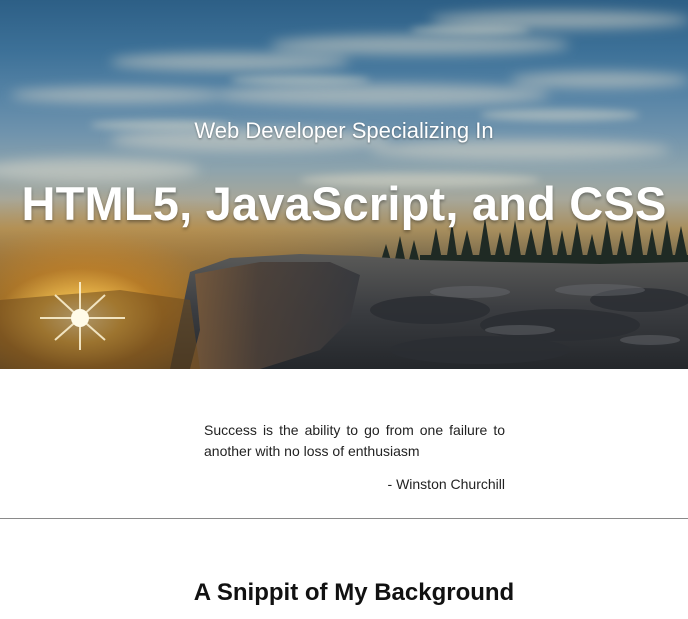 The width and height of the screenshot is (688, 619). What do you see at coordinates (82, 316) in the screenshot?
I see `sun-image` at bounding box center [82, 316].